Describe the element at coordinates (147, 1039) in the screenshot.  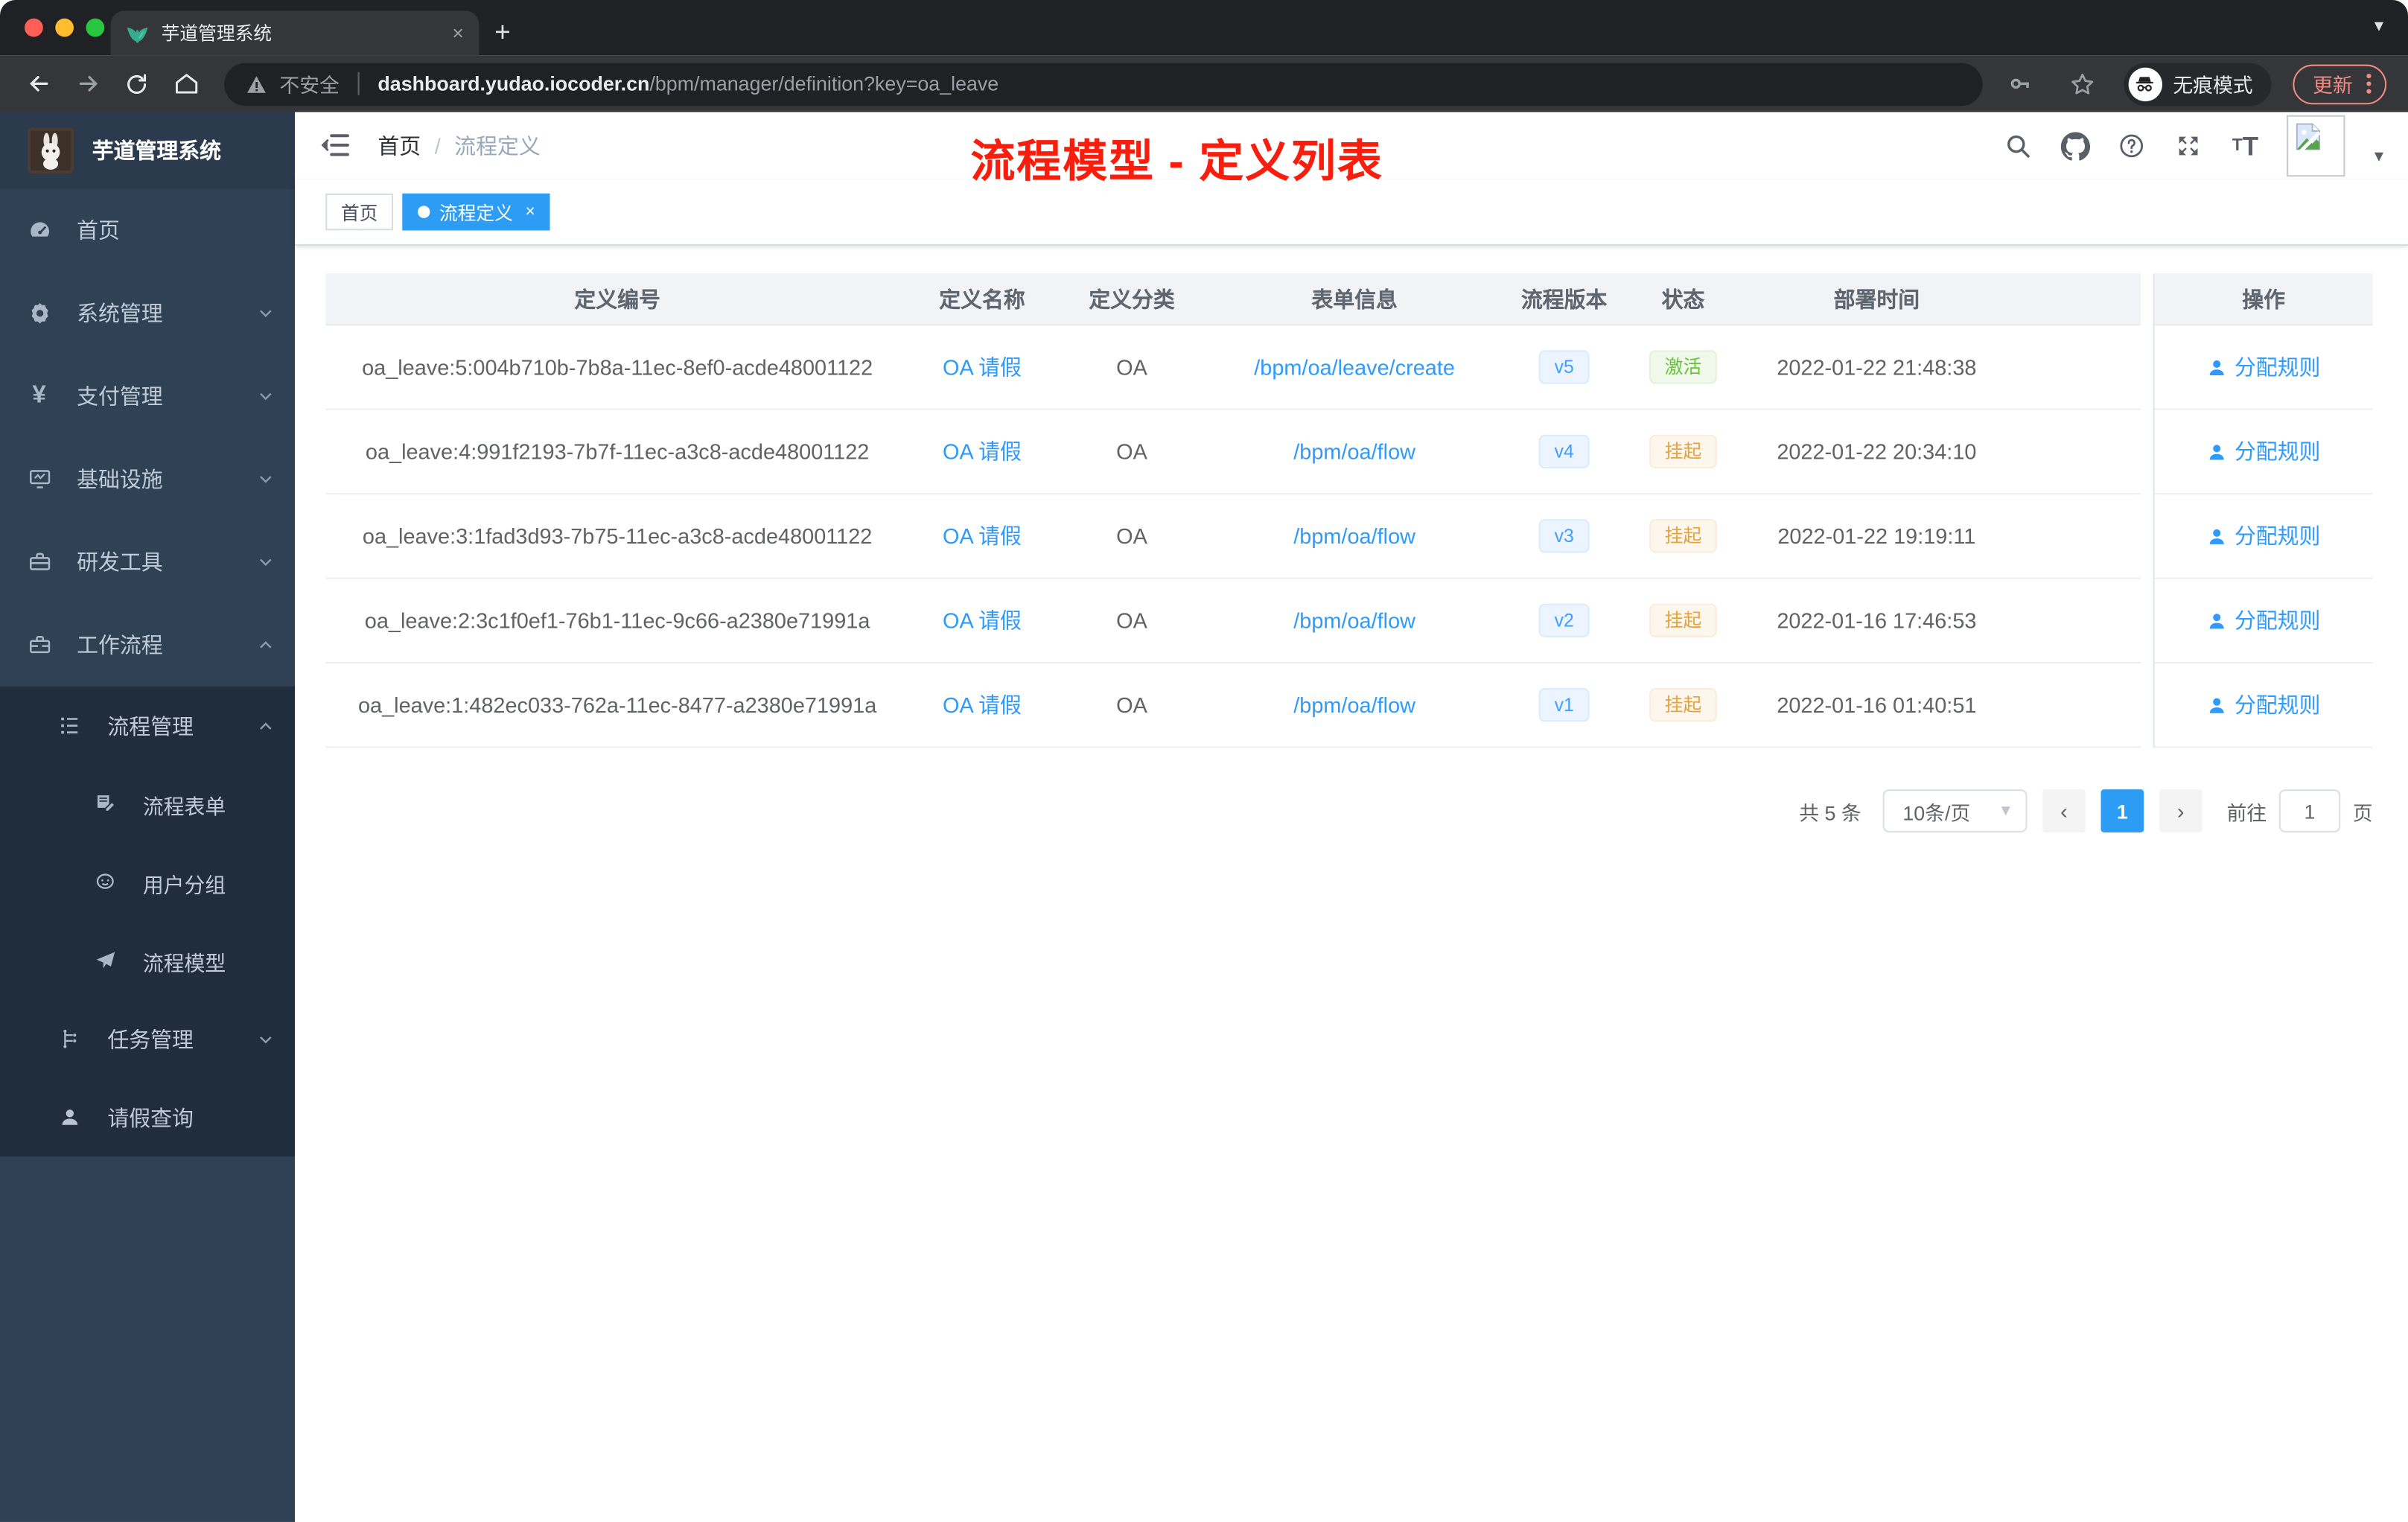
I see `sidebar-item-task-mgmt: 任务管理` at that location.